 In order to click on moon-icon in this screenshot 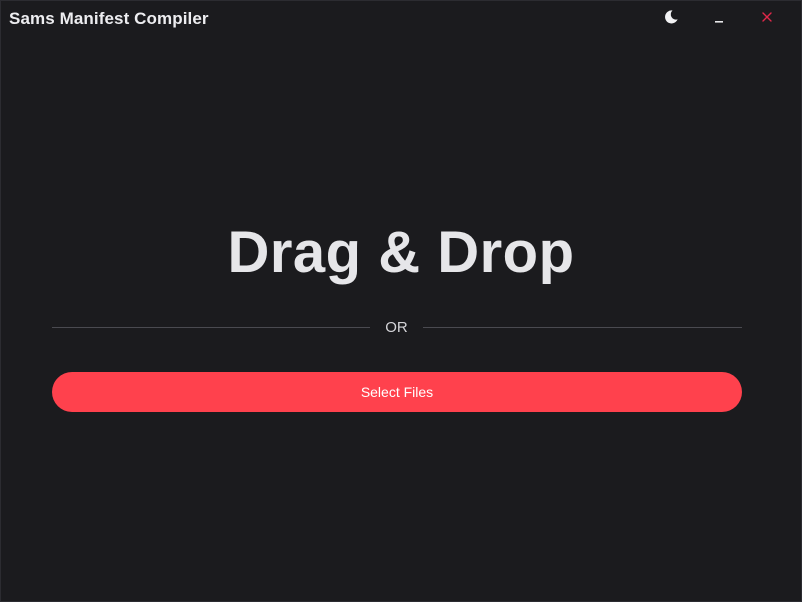, I will do `click(671, 19)`.